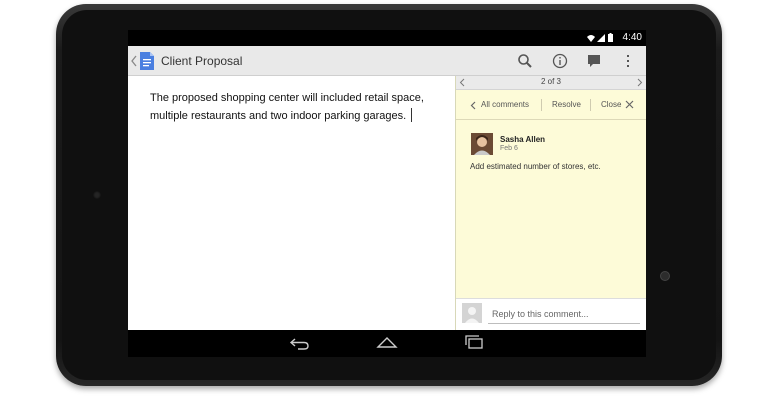 This screenshot has width=768, height=400. I want to click on navigation-bar, so click(387, 343).